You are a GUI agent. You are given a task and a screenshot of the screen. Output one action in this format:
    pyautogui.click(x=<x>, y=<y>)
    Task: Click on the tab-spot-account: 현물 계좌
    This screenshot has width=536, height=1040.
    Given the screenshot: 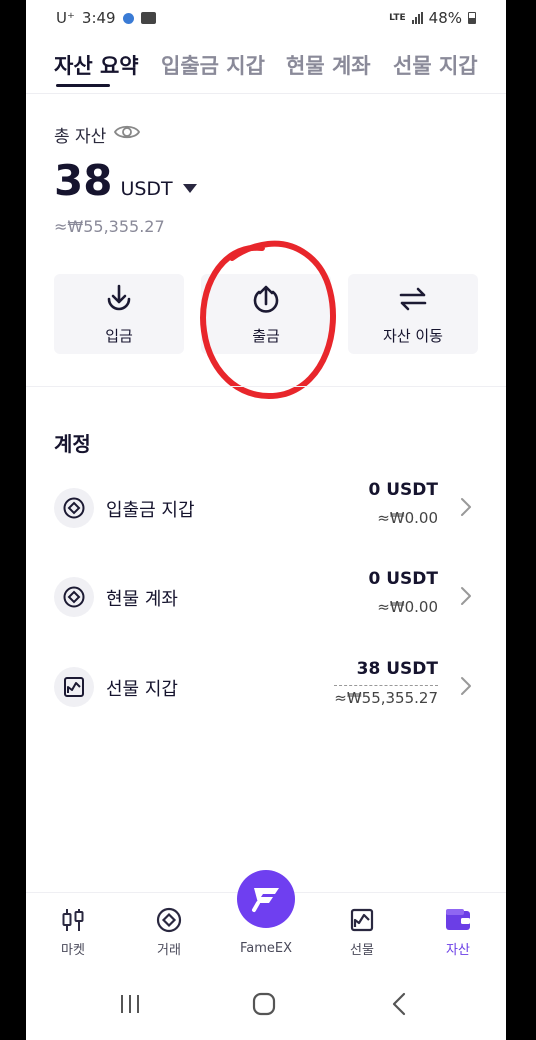 What is the action you would take?
    pyautogui.click(x=328, y=65)
    